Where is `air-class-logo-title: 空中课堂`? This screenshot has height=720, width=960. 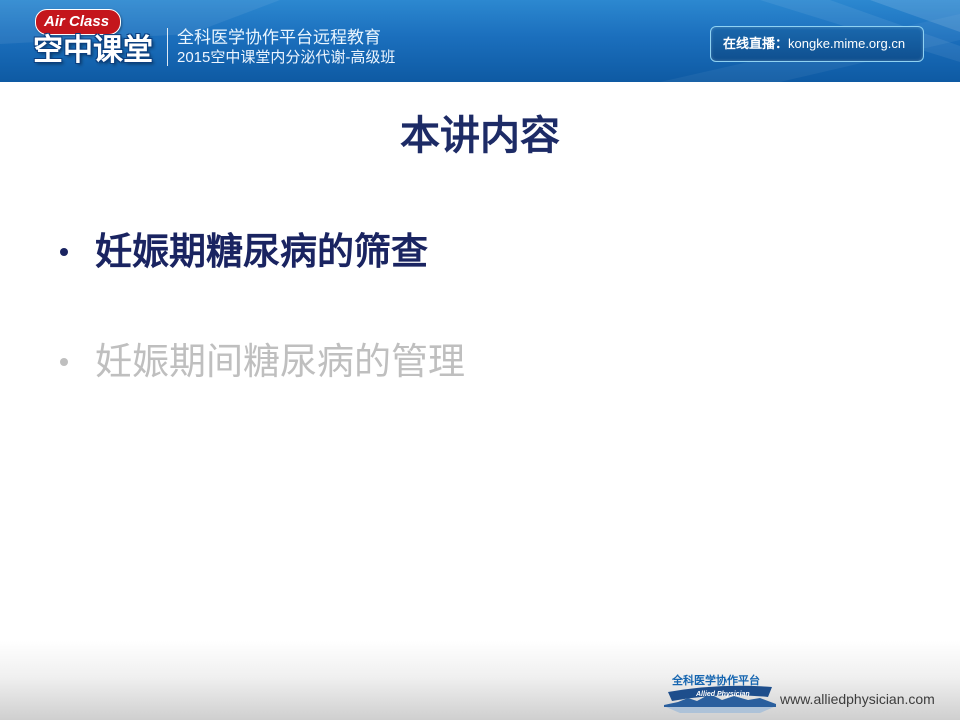 air-class-logo-title: 空中课堂 is located at coordinates (93, 50).